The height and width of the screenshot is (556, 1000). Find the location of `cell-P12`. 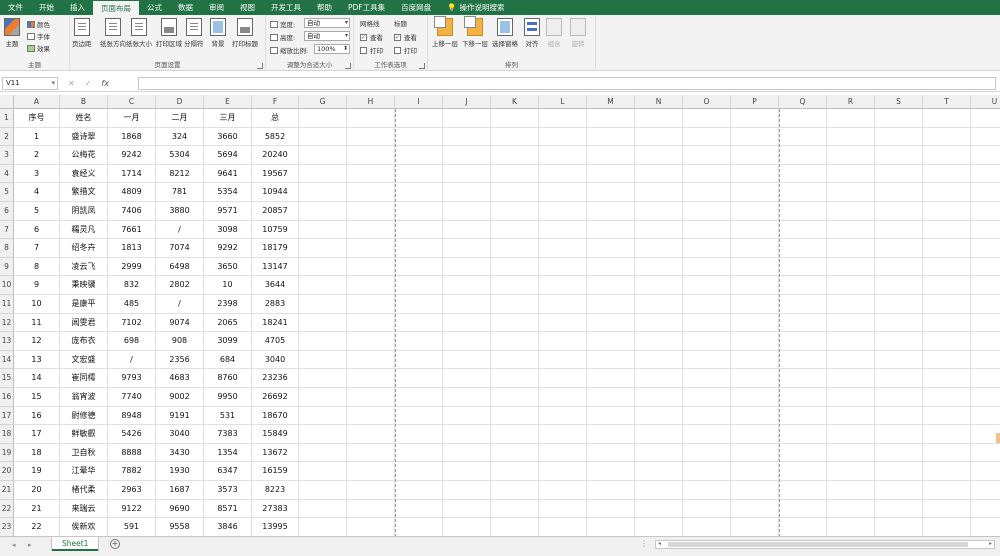

cell-P12 is located at coordinates (755, 323).